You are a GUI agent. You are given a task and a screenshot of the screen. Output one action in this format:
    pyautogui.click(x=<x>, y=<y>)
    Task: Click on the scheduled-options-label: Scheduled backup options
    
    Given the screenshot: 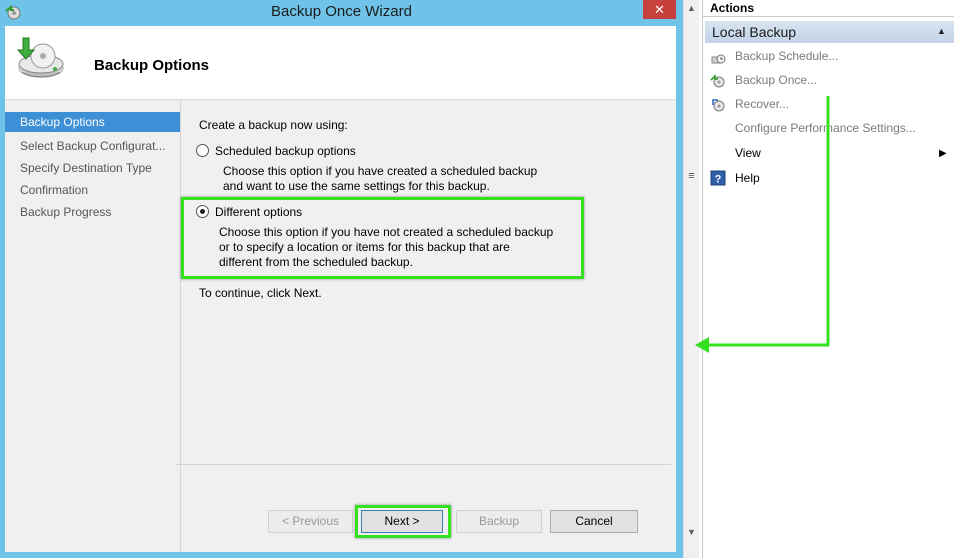 What is the action you would take?
    pyautogui.click(x=285, y=151)
    